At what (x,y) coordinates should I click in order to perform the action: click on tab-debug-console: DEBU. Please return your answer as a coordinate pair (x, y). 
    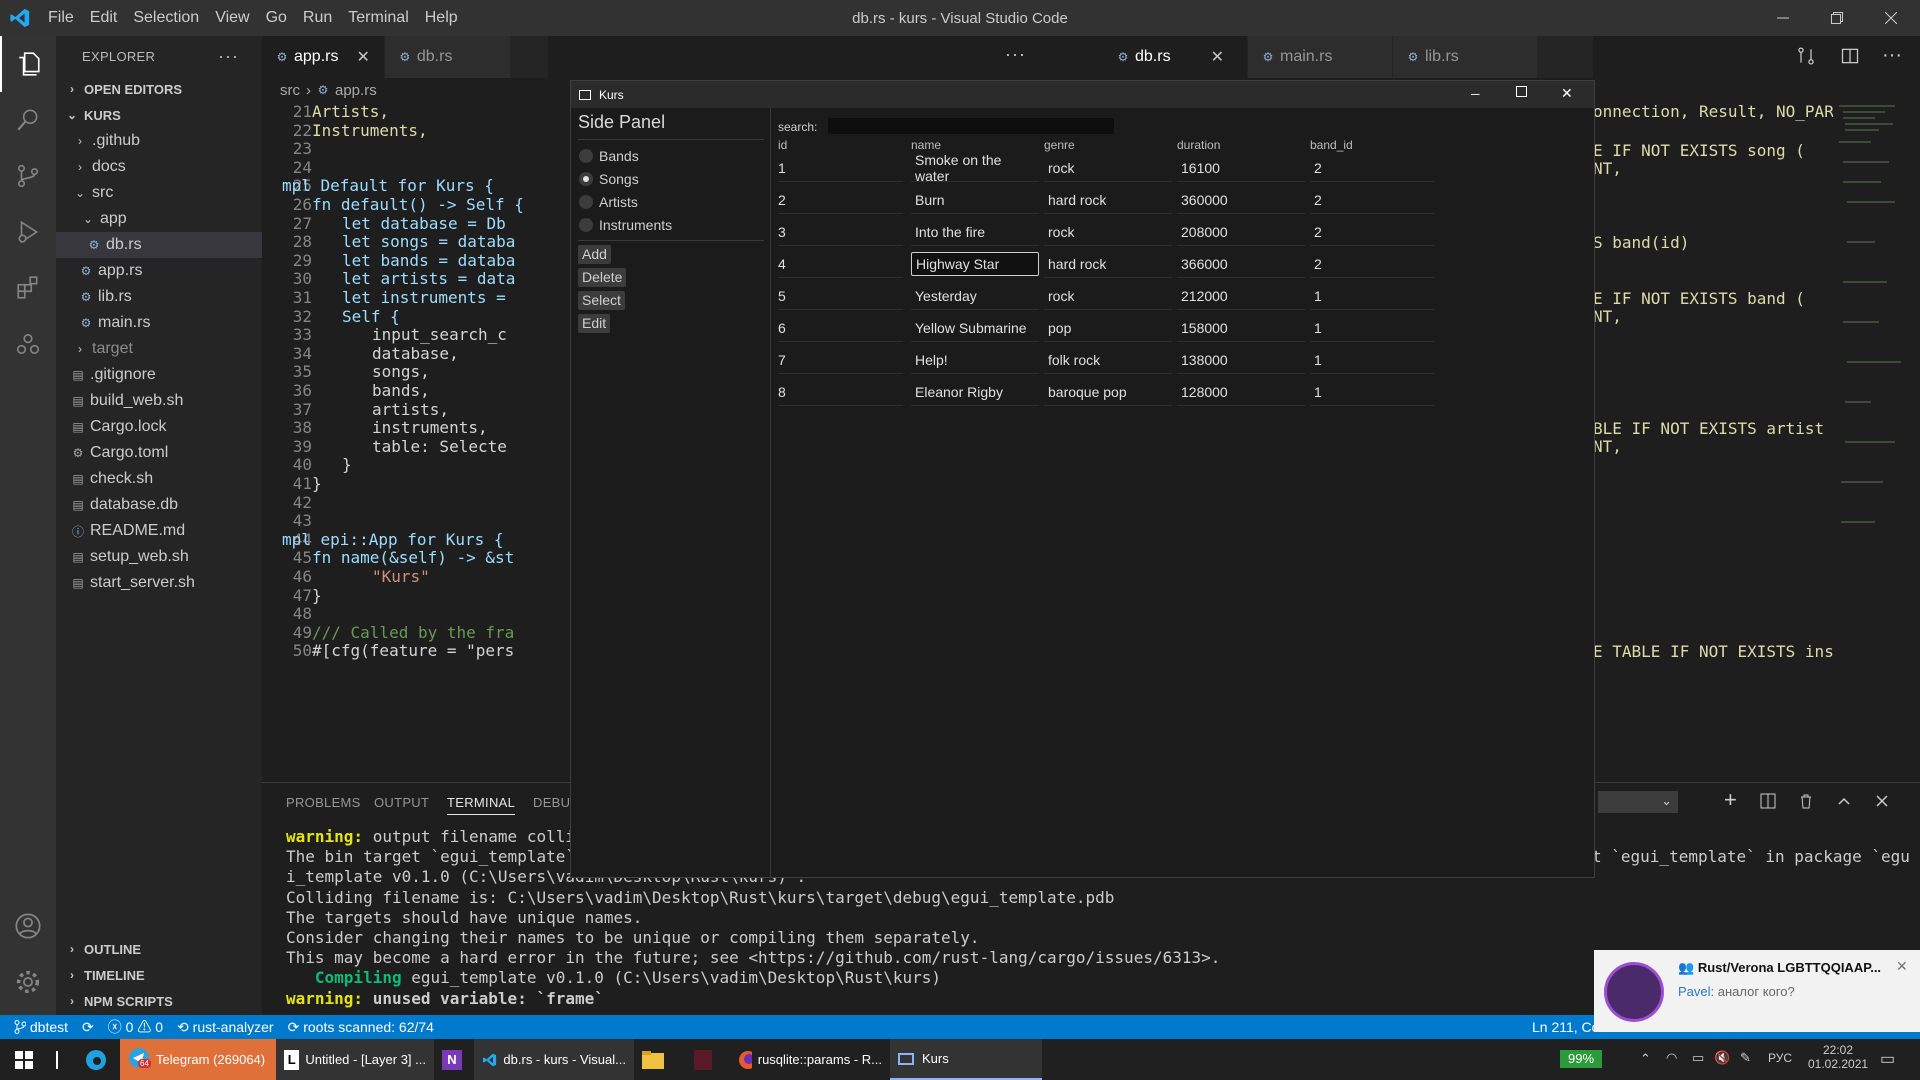
    Looking at the image, I should click on (551, 802).